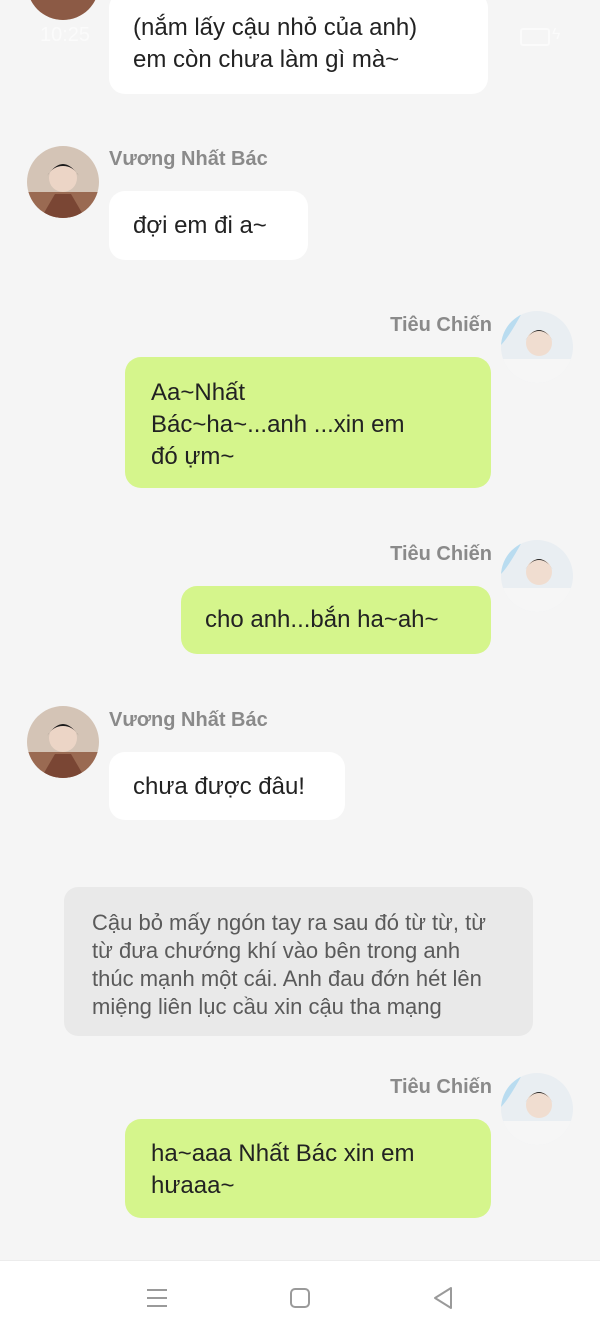 Image resolution: width=600 pixels, height=1334 pixels. What do you see at coordinates (267, 1006) in the screenshot?
I see `narration-line: miệng liên lục cầu xin cậu tha mạng` at bounding box center [267, 1006].